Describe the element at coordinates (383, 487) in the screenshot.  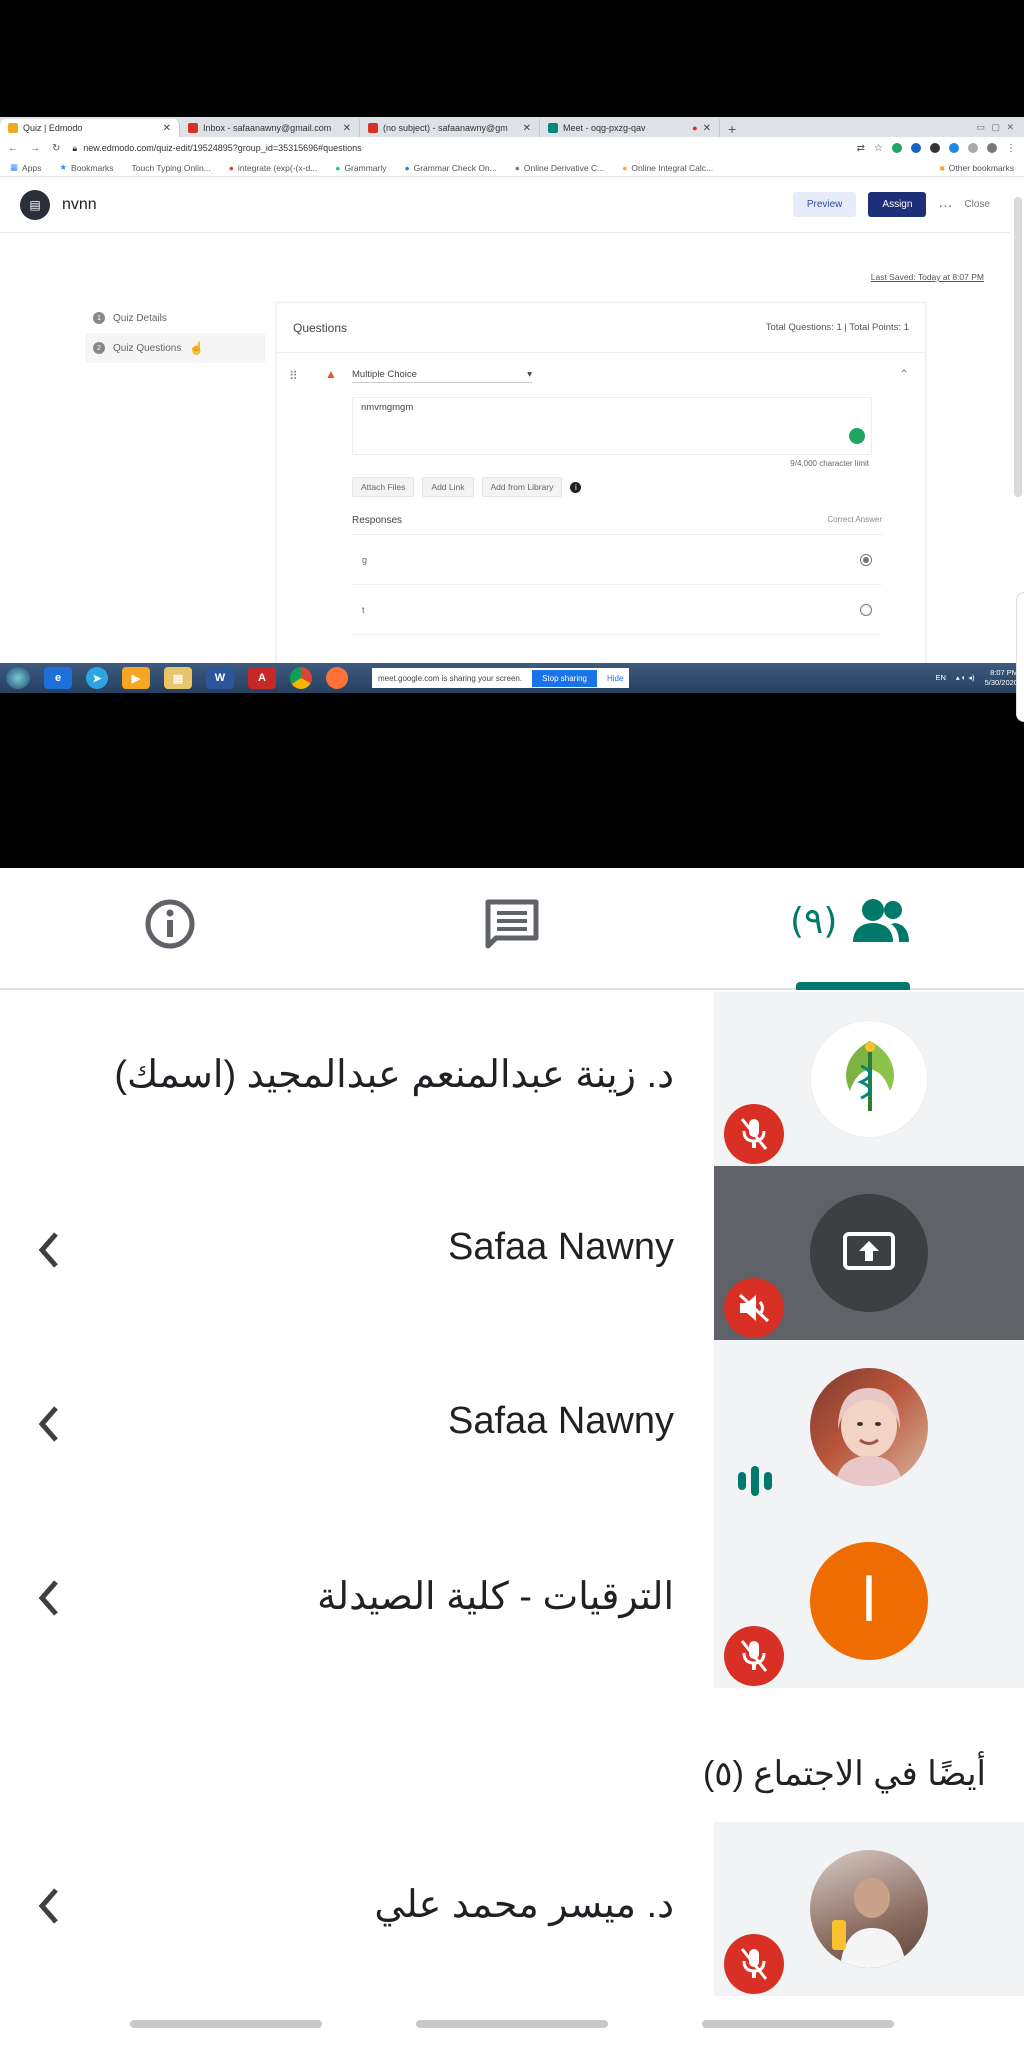
I see `attach-files-button: Attach Files` at that location.